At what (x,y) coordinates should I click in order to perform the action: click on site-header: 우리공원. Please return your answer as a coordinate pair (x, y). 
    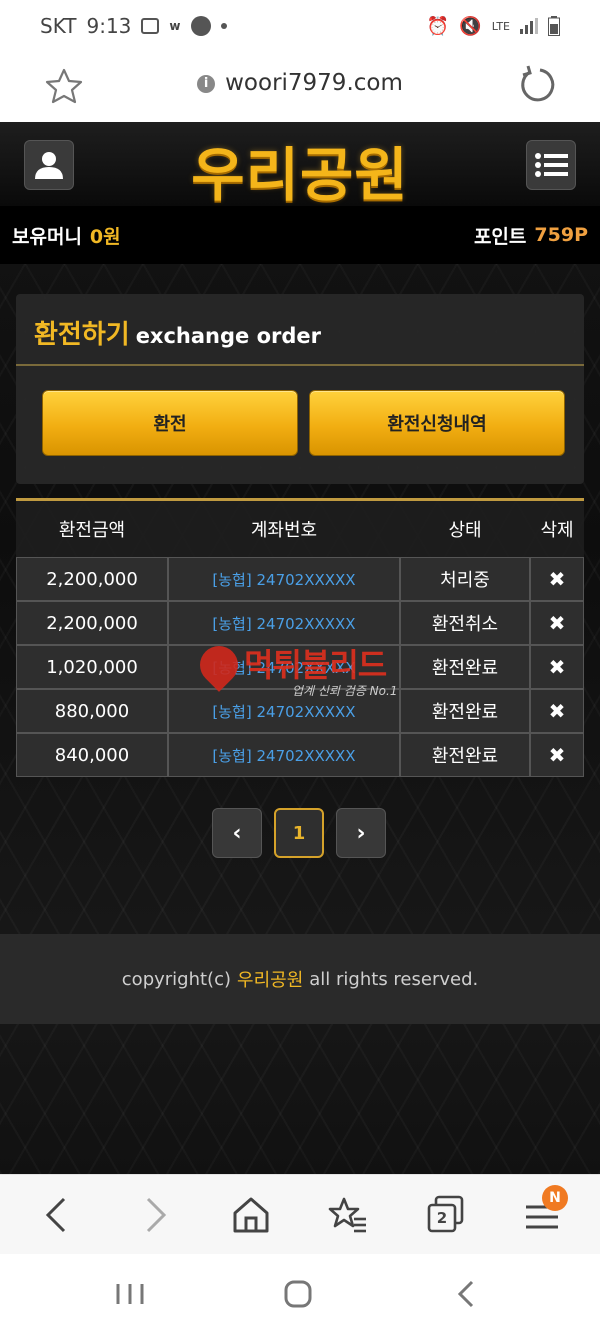
    Looking at the image, I should click on (300, 165).